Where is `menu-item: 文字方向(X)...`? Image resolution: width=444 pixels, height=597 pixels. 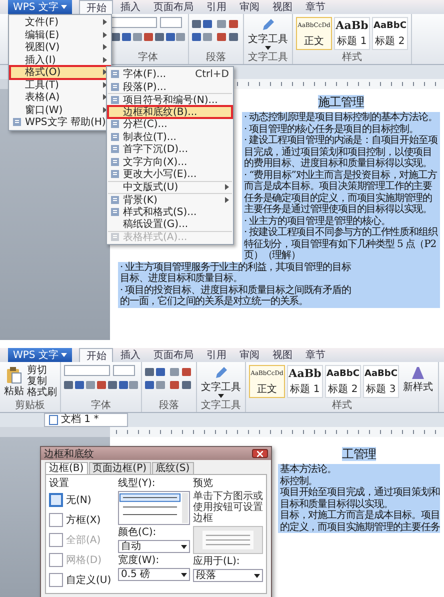 menu-item: 文字方向(X)... is located at coordinates (170, 162).